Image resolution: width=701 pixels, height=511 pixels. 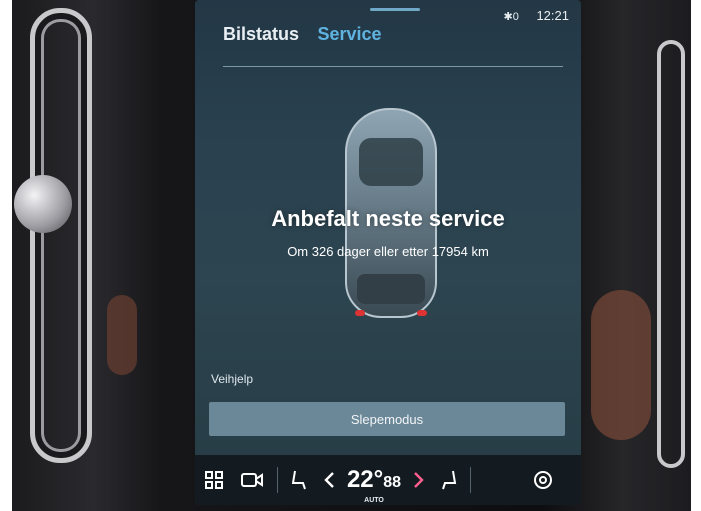 I want to click on temperature-detail: 88, so click(x=392, y=482).